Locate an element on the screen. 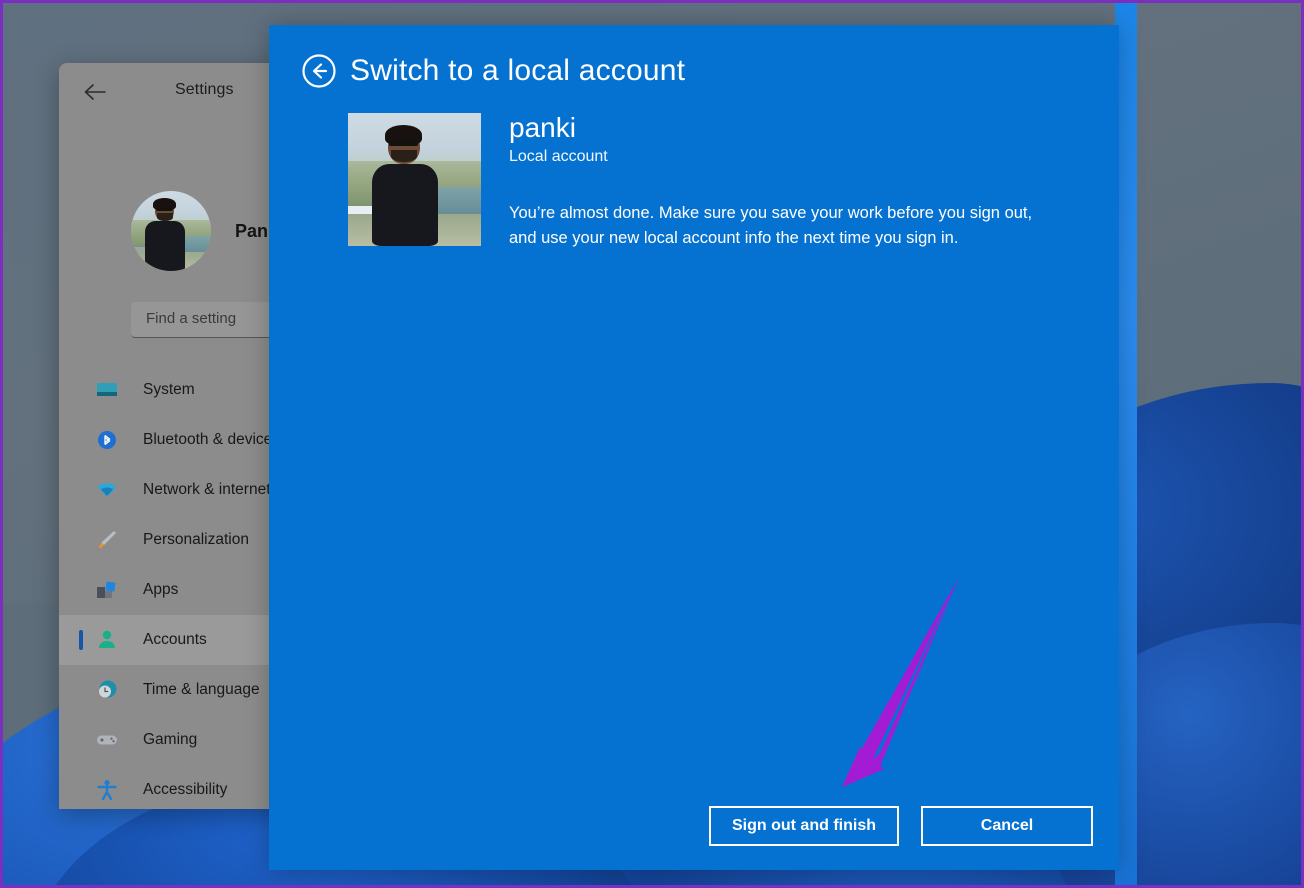 The image size is (1304, 888). cancel-button: Cancel is located at coordinates (1007, 826).